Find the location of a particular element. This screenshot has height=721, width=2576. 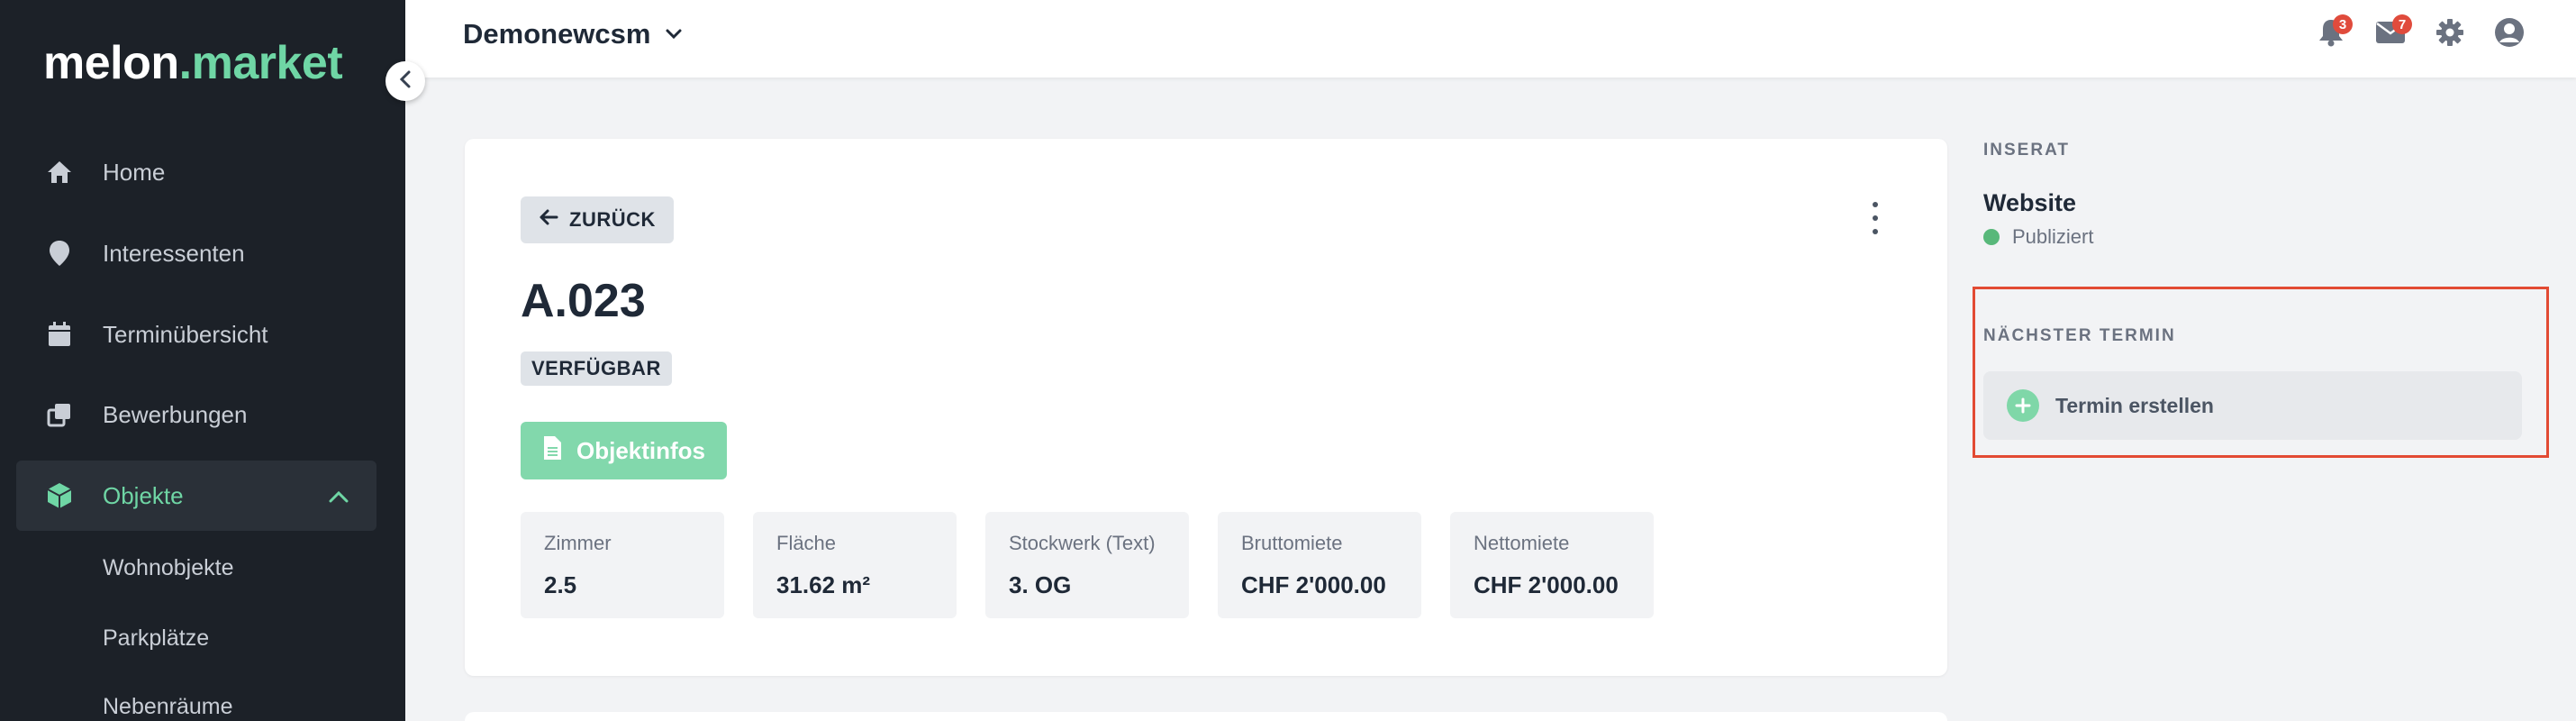

profile-button is located at coordinates (2509, 34).